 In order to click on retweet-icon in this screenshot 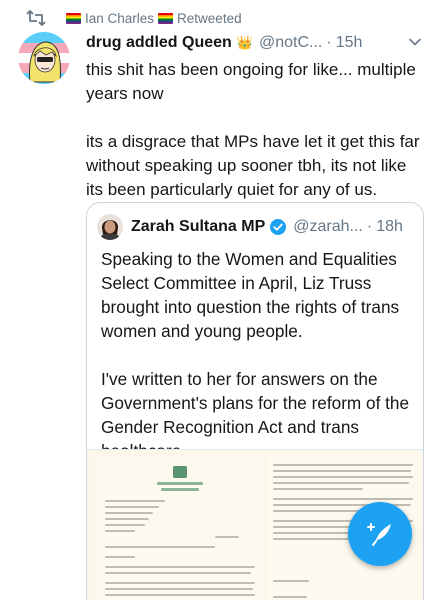, I will do `click(36, 18)`.